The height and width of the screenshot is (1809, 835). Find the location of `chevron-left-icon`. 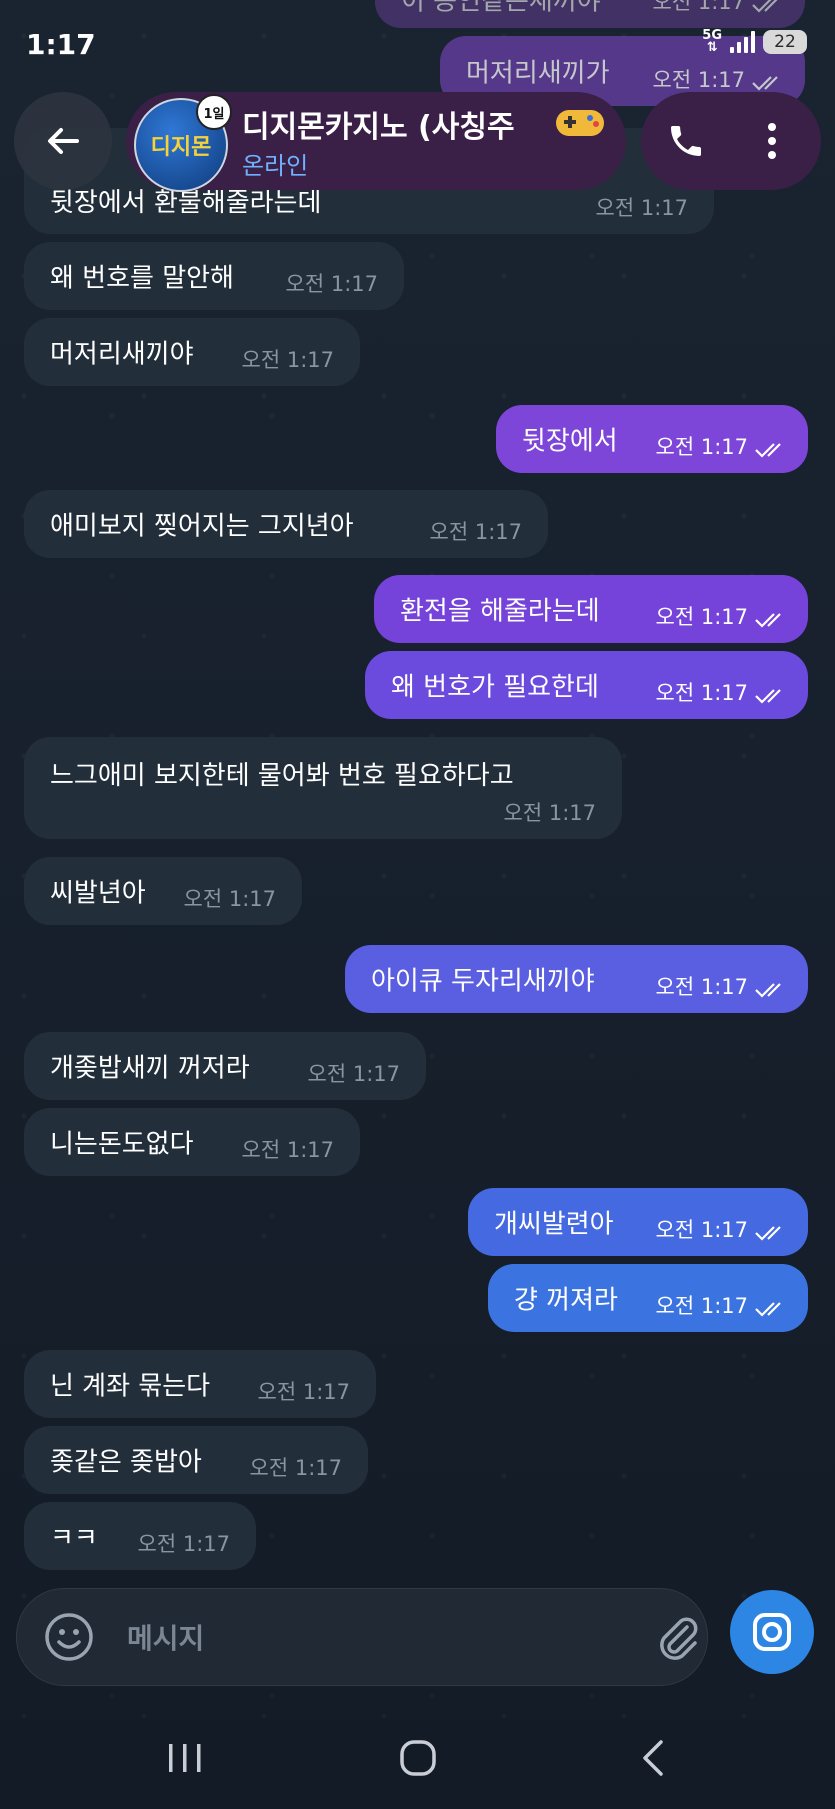

chevron-left-icon is located at coordinates (653, 1758).